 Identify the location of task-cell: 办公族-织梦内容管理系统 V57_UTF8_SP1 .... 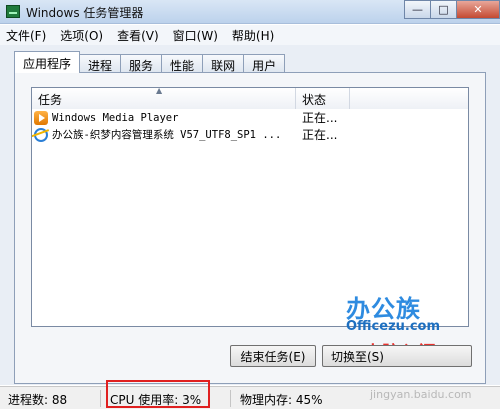
(164, 134).